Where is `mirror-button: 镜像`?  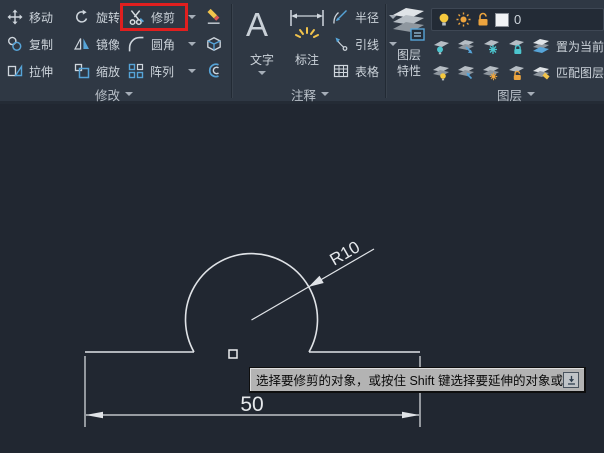
mirror-button: 镜像 is located at coordinates (97, 44).